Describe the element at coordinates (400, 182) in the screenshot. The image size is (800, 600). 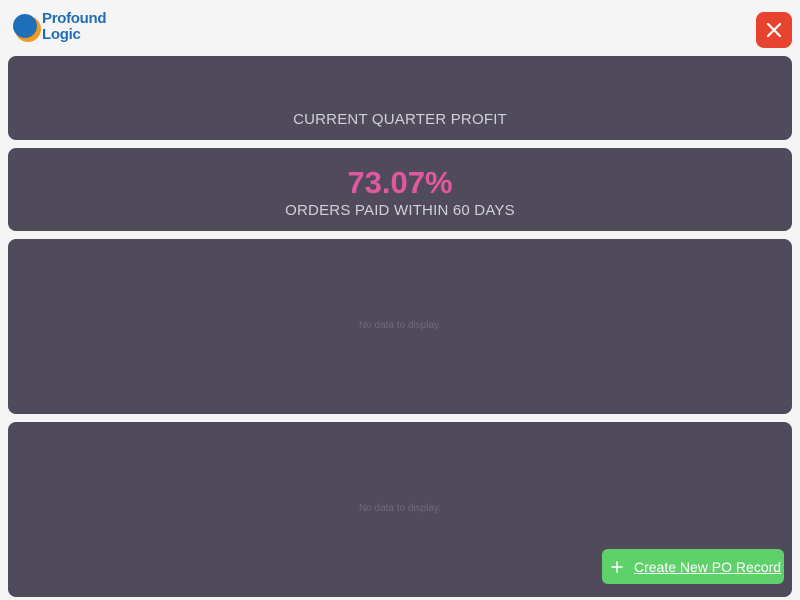
I see `kpi-value: 73.07%` at that location.